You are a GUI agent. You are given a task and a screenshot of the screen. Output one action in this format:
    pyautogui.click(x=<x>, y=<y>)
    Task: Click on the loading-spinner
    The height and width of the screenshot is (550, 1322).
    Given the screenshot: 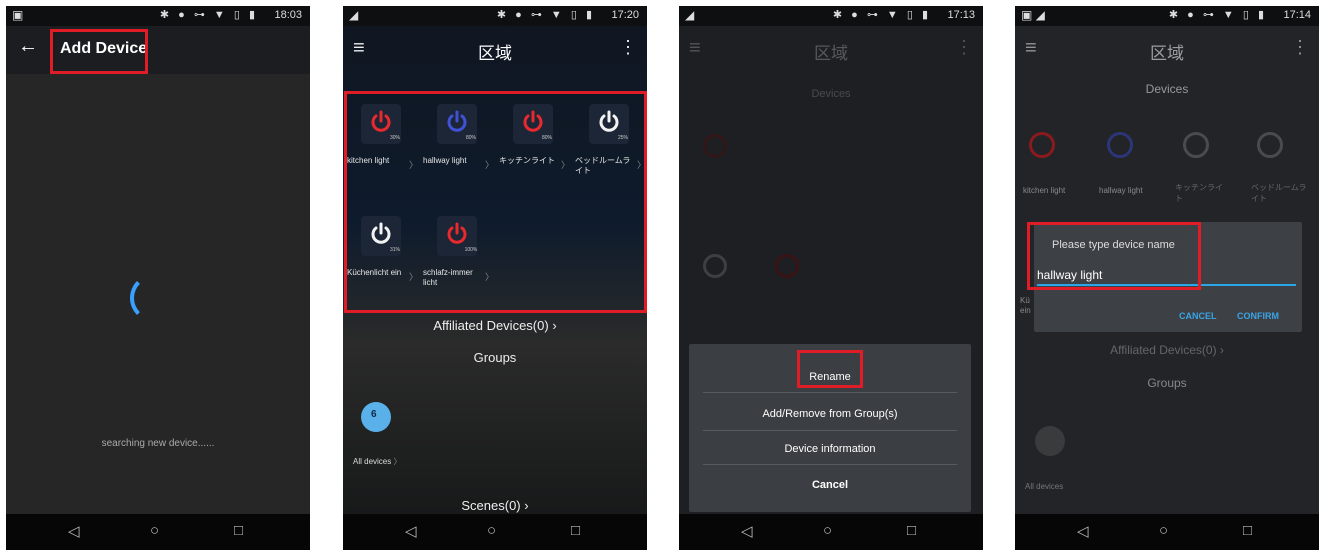 What is the action you would take?
    pyautogui.click(x=154, y=298)
    